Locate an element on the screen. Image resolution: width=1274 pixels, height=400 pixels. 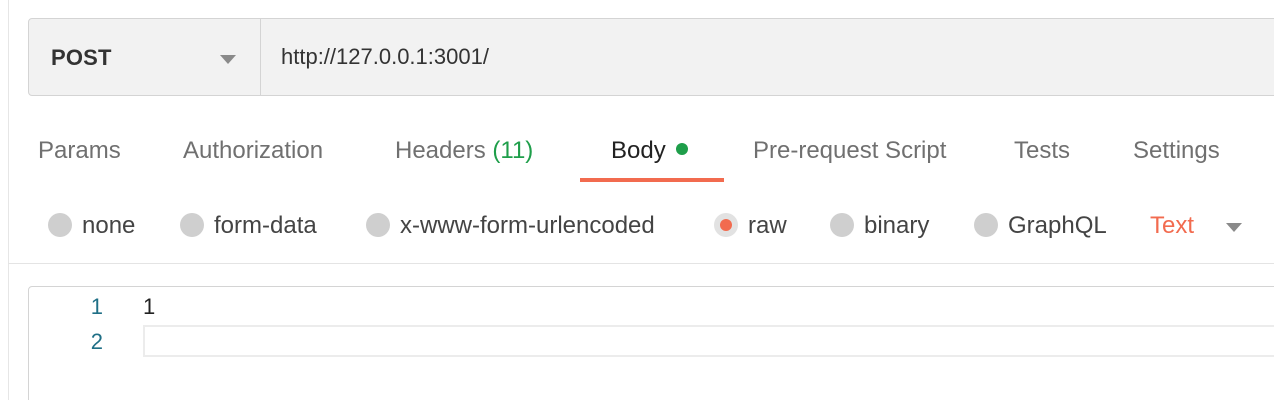
code-line: 1 is located at coordinates (149, 307).